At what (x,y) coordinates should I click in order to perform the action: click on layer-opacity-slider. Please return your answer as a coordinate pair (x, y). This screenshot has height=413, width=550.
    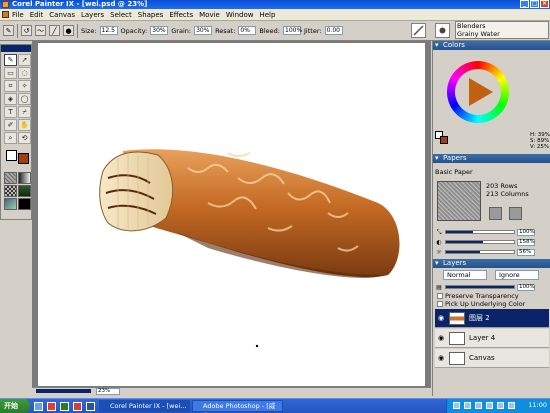
    Looking at the image, I should click on (480, 287).